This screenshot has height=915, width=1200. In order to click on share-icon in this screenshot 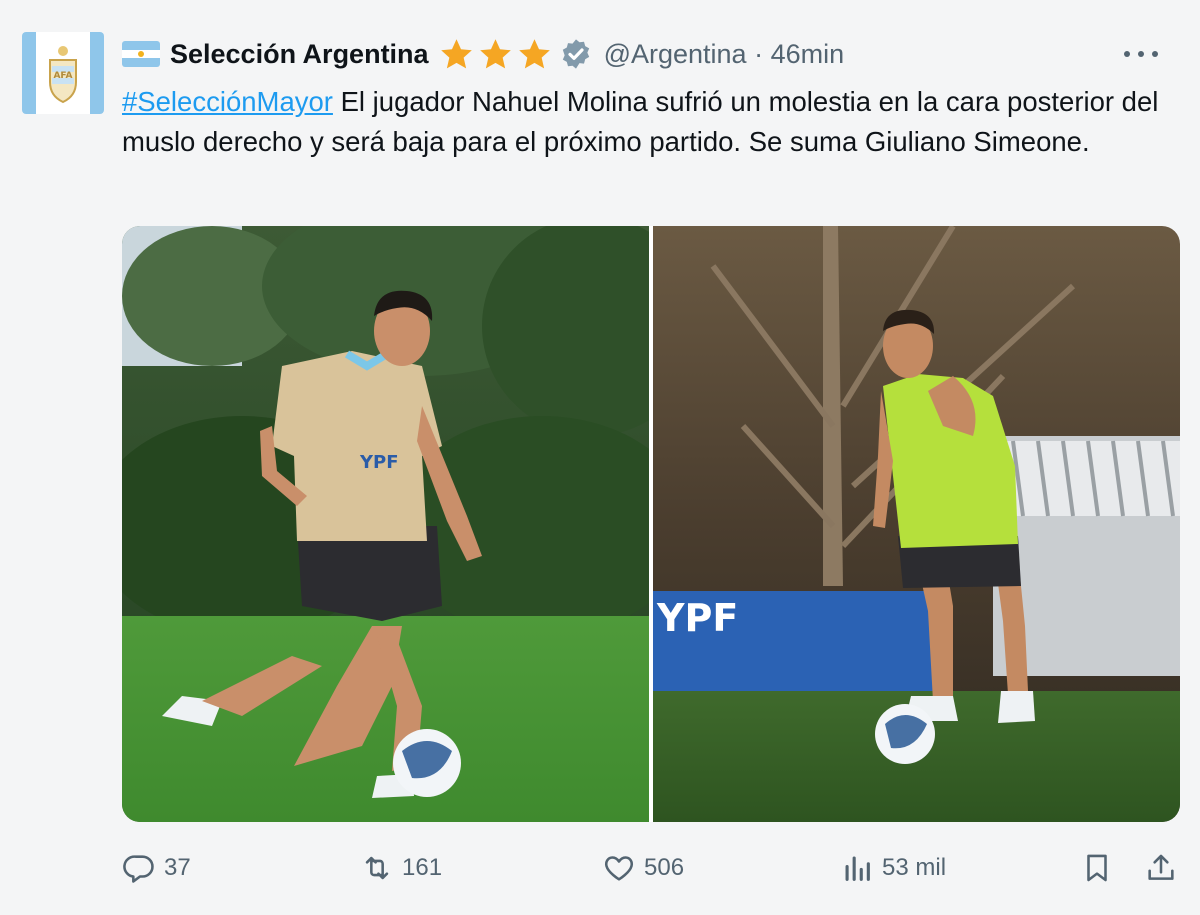, I will do `click(1161, 867)`.